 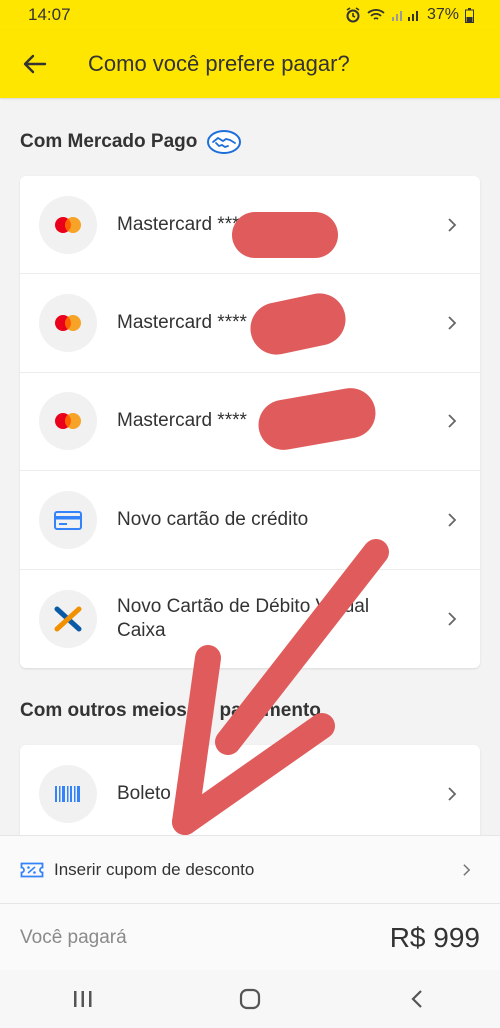 I want to click on system-navigation-bar, so click(x=250, y=999).